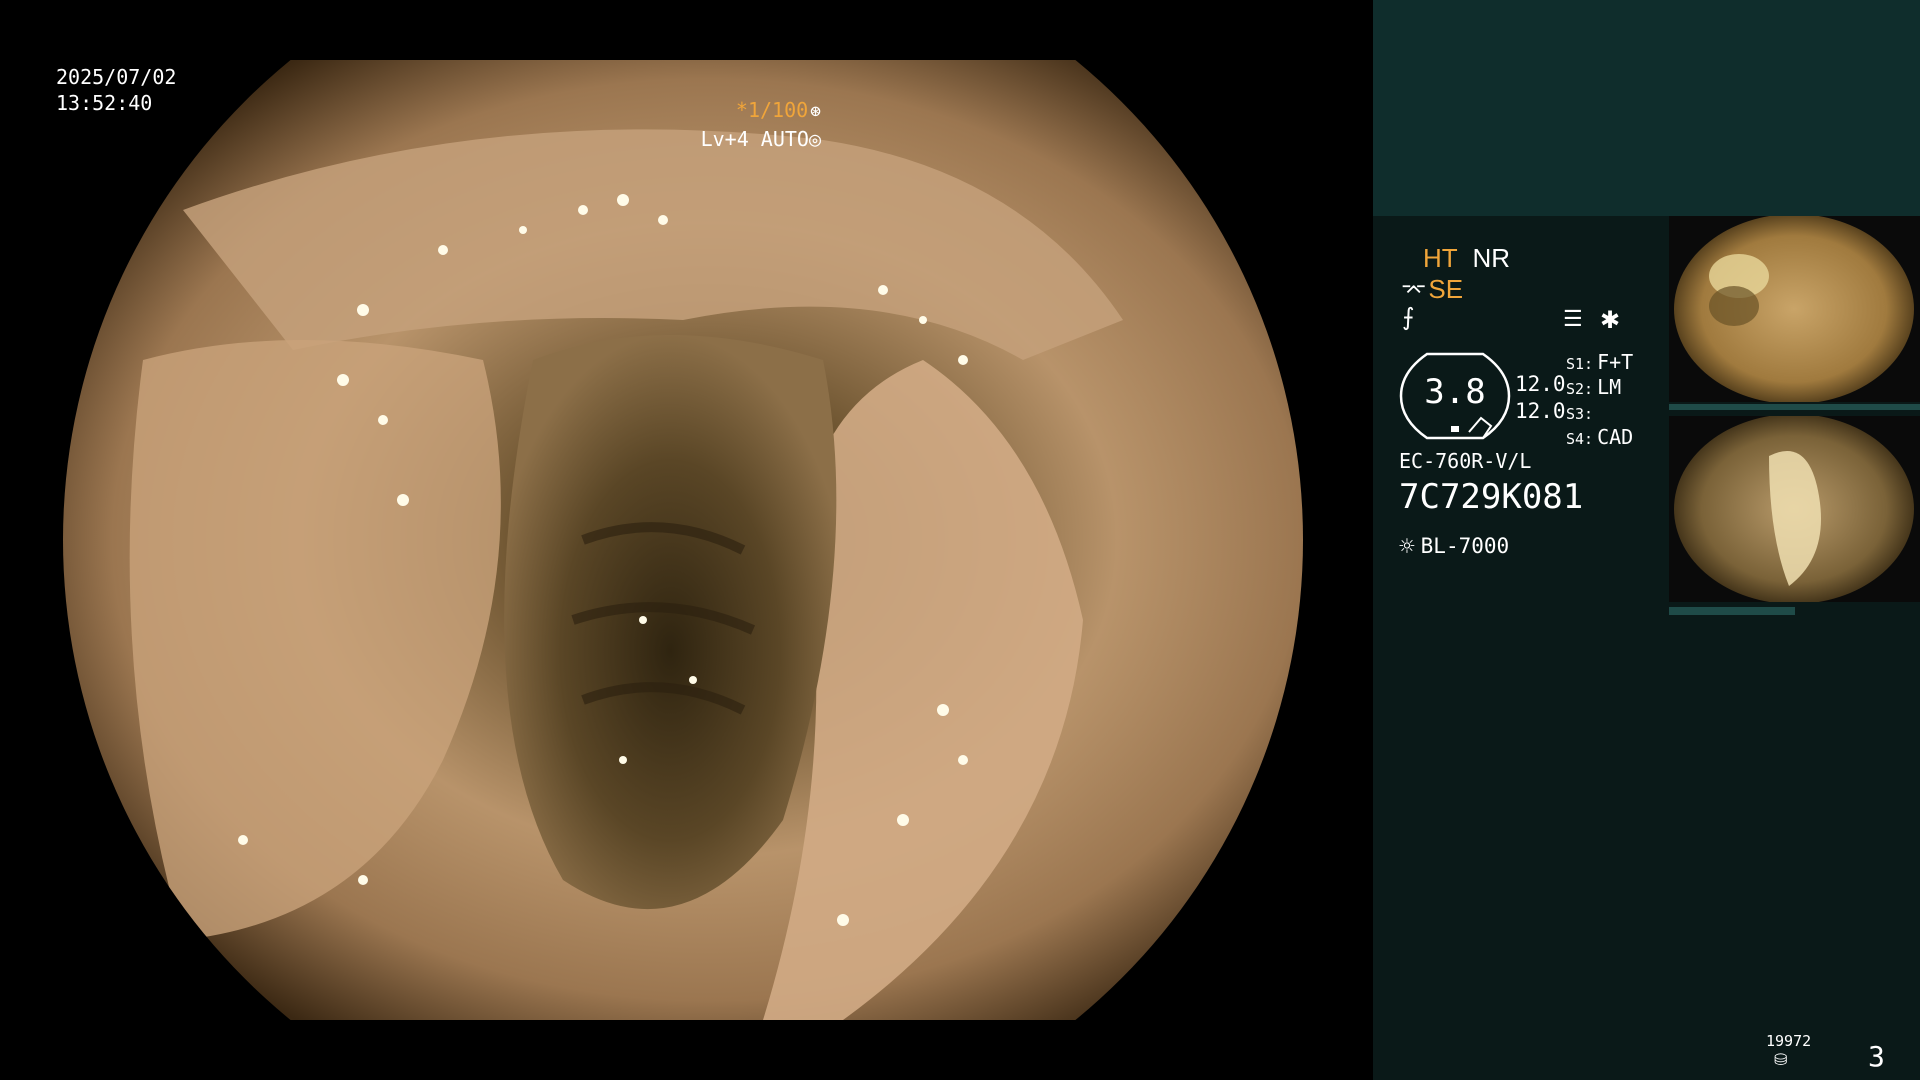  Describe the element at coordinates (1876, 1056) in the screenshot. I see `page-number: 3` at that location.